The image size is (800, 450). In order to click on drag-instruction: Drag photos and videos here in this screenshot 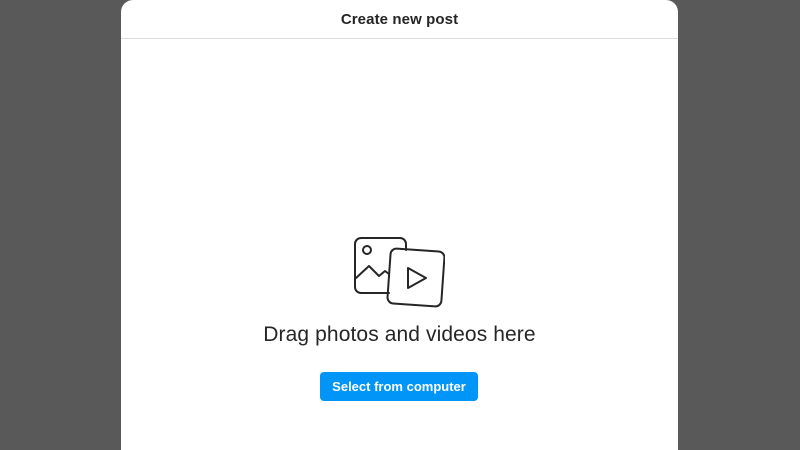, I will do `click(399, 334)`.